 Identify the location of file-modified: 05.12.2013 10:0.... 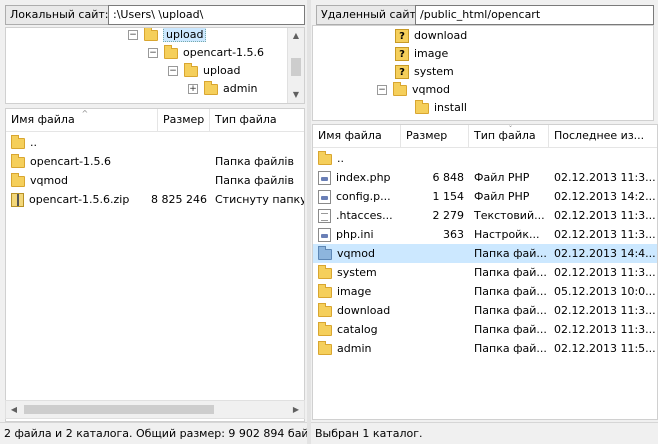
(605, 291).